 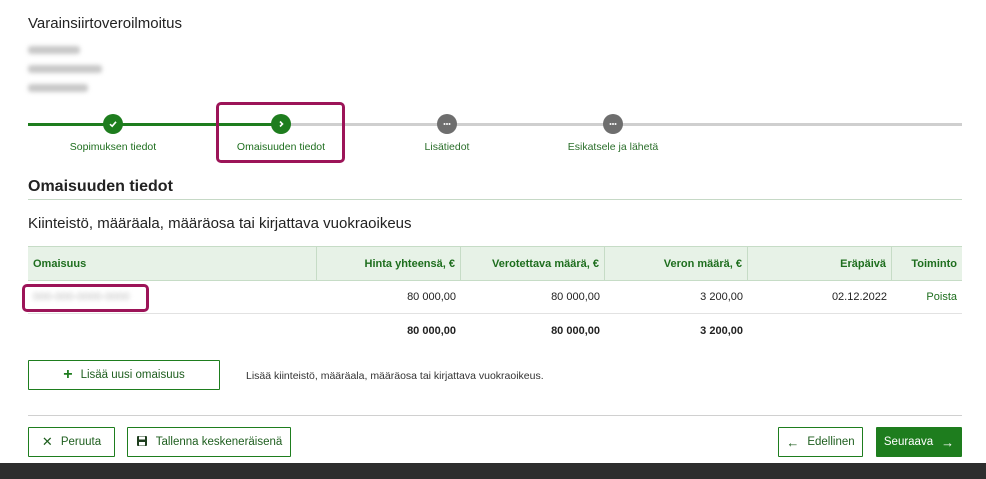 What do you see at coordinates (613, 147) in the screenshot?
I see `step-label: Esikatsele ja lähetä` at bounding box center [613, 147].